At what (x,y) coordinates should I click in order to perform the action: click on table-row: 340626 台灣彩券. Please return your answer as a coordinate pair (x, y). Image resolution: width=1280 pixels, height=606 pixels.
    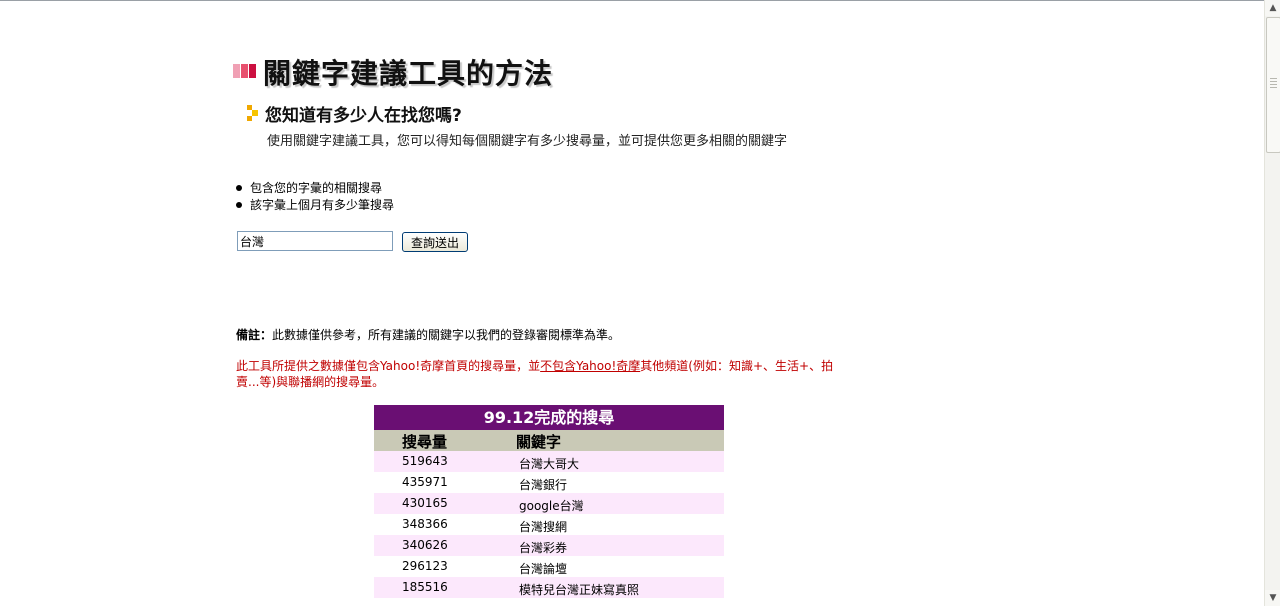
    Looking at the image, I should click on (549, 545).